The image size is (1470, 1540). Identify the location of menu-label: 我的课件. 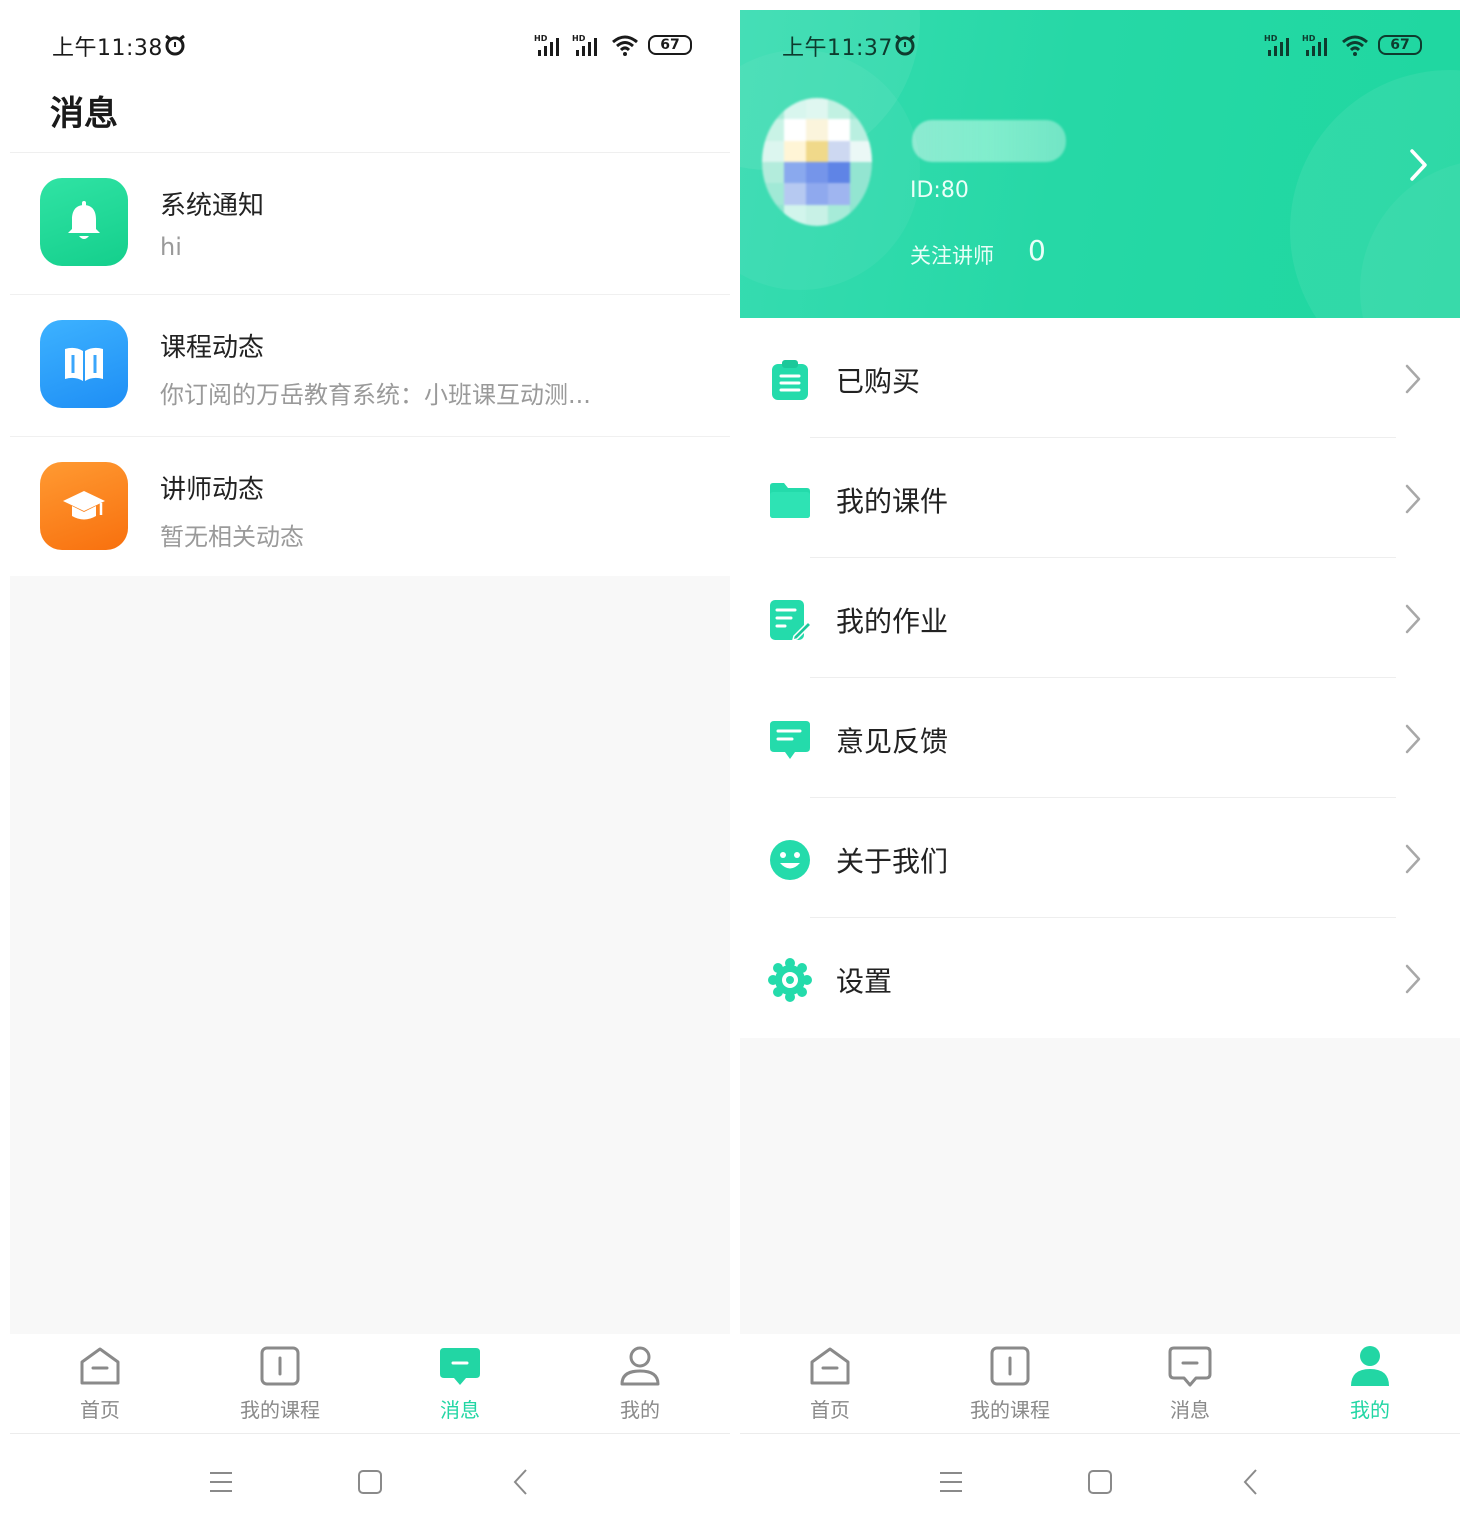
(892, 501).